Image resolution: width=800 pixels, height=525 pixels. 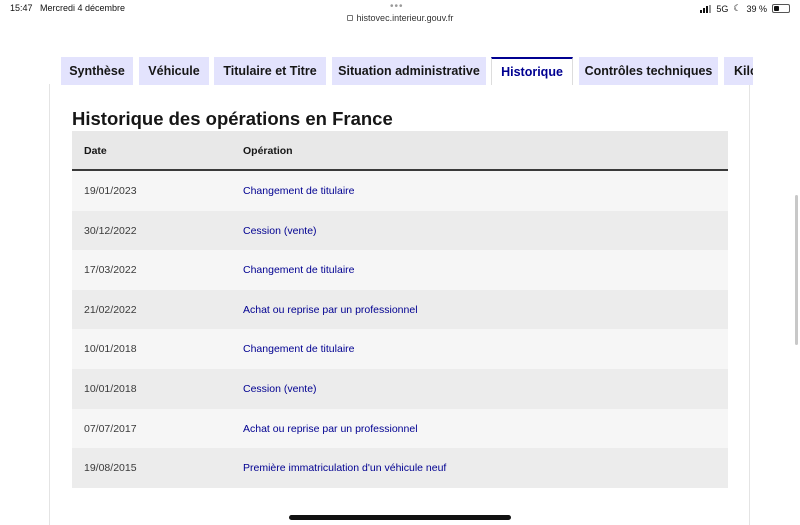 What do you see at coordinates (268, 151) in the screenshot?
I see `column-header-operation: Opération` at bounding box center [268, 151].